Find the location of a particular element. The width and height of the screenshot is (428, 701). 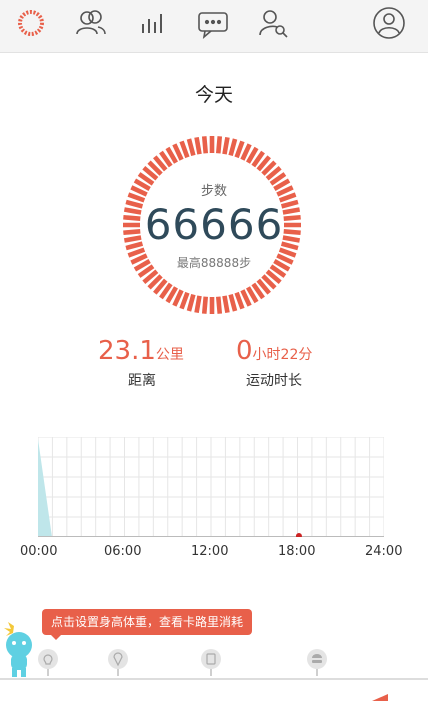

top-navigation-bar is located at coordinates (214, 26).